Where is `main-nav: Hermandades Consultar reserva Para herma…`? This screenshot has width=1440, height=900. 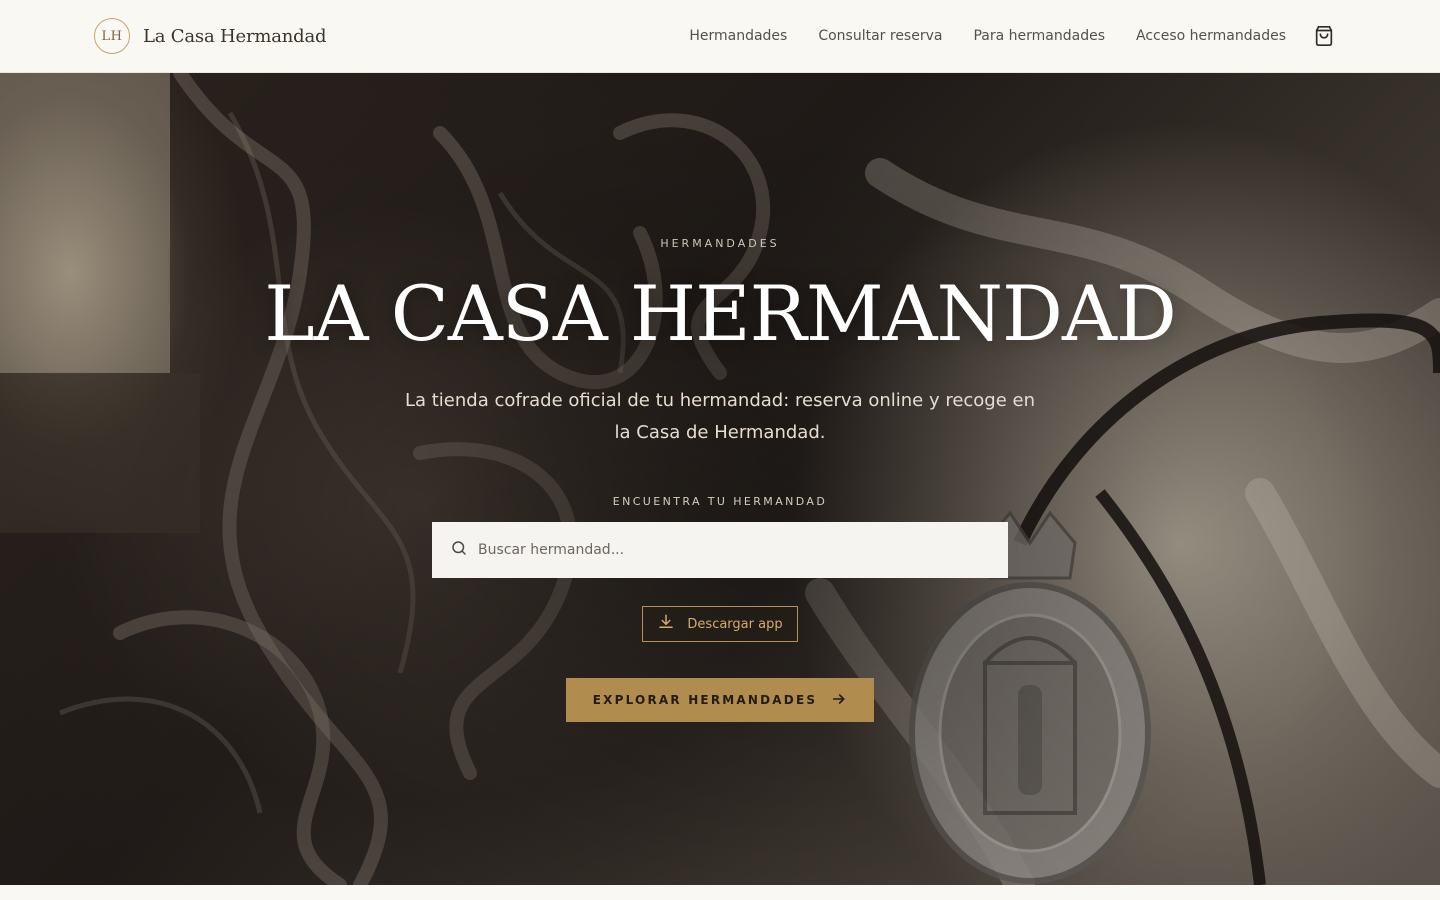 main-nav: Hermandades Consultar reserva Para herma… is located at coordinates (1012, 36).